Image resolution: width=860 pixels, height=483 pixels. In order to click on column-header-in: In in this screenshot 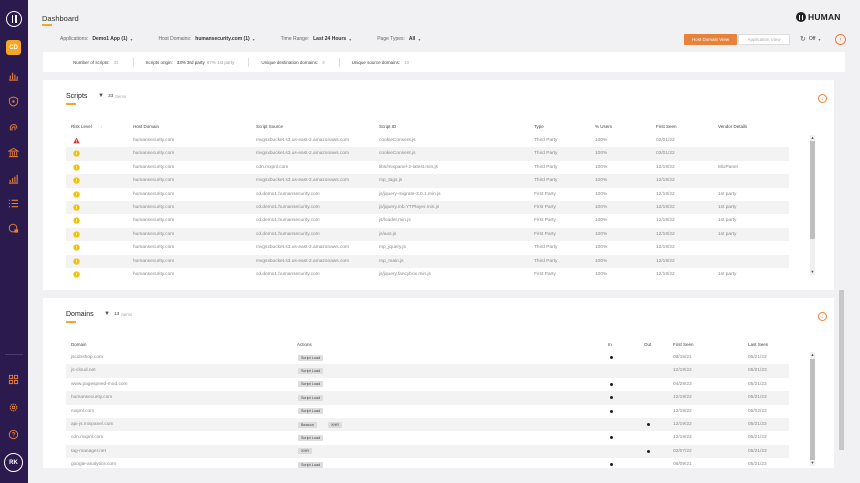, I will do `click(610, 344)`.